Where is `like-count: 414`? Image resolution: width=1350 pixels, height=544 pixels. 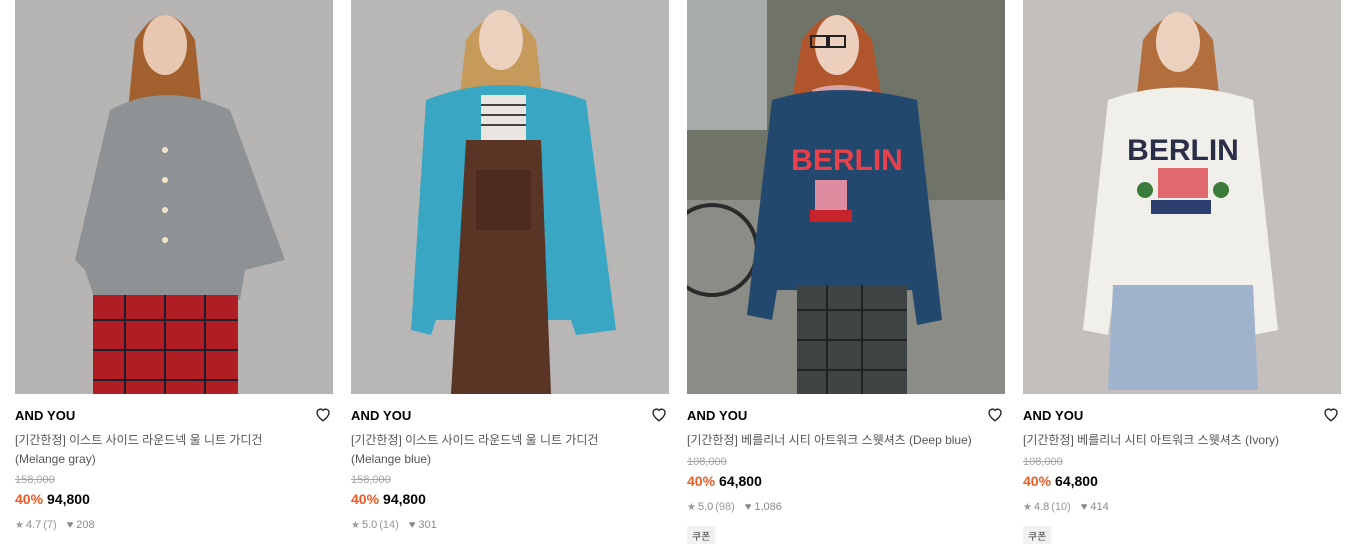
like-count: 414 is located at coordinates (1099, 507).